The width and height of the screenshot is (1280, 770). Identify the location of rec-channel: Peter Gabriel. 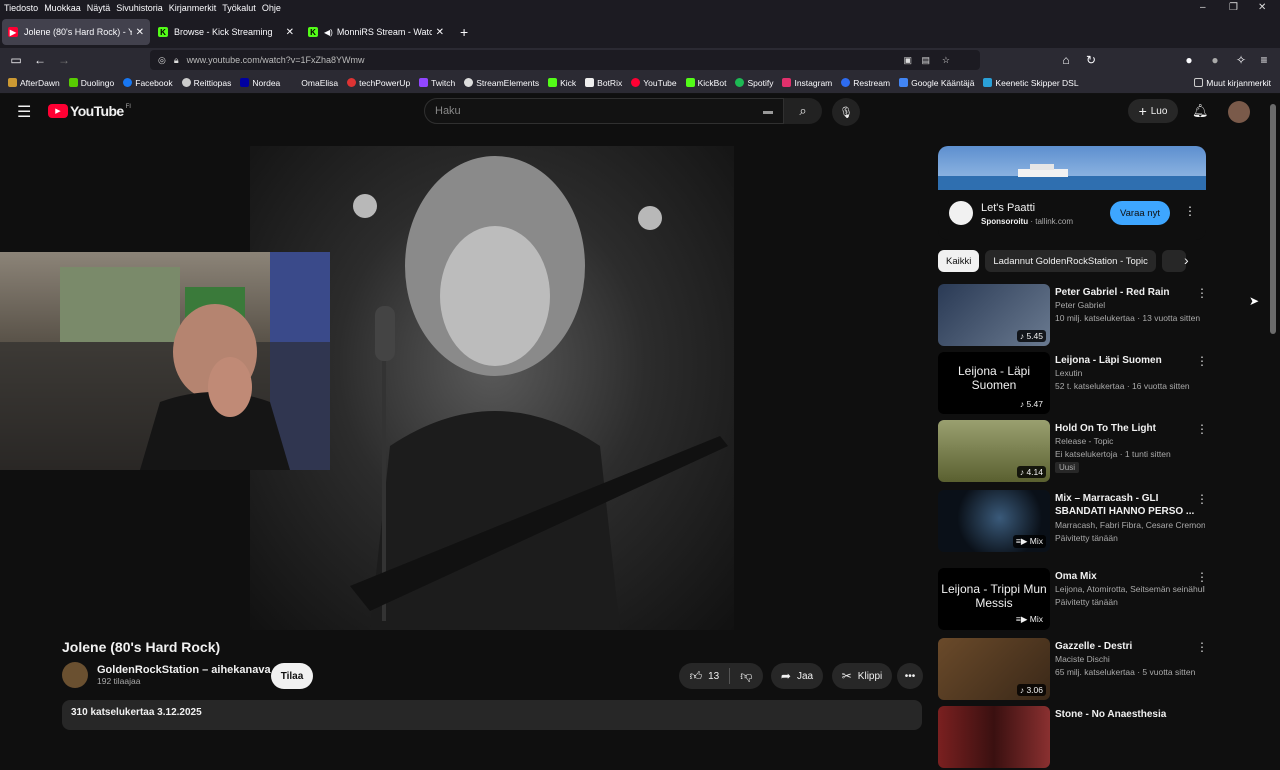
(1130, 305).